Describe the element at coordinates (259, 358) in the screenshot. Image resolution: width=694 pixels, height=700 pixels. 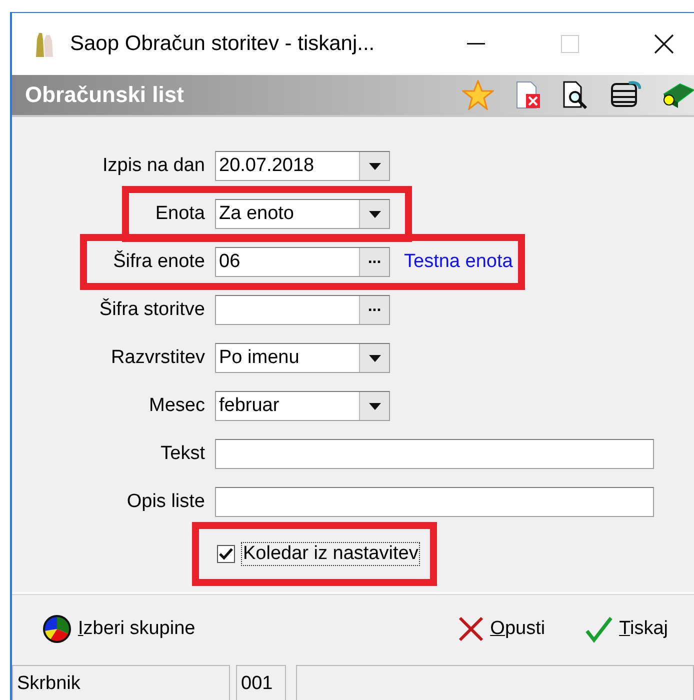
I see `dropdown-value: Po imenu` at that location.